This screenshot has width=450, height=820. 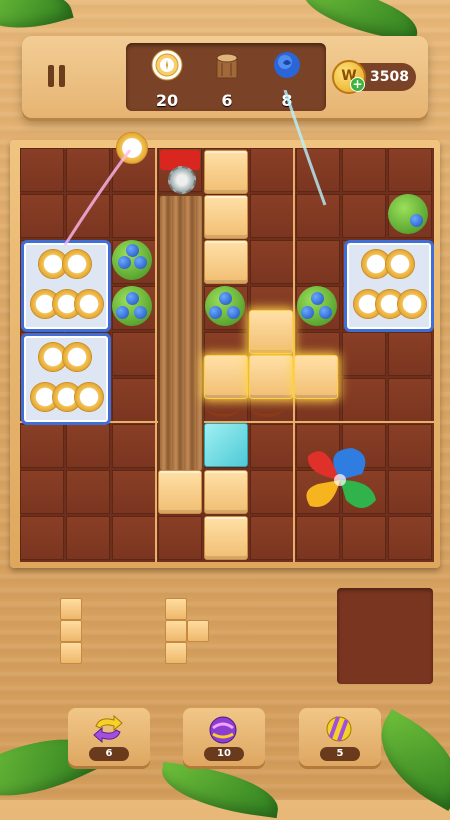 I want to click on blue-rose-icon, so click(x=287, y=65).